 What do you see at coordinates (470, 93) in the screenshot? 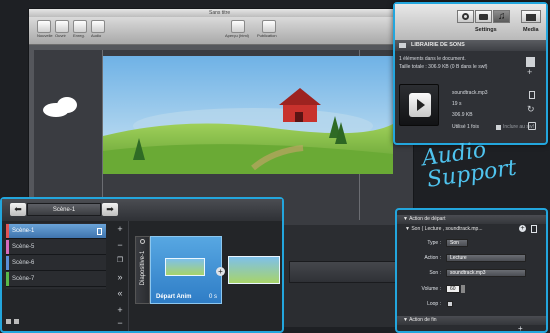
I see `sound-filename: soundtrack.mp3` at bounding box center [470, 93].